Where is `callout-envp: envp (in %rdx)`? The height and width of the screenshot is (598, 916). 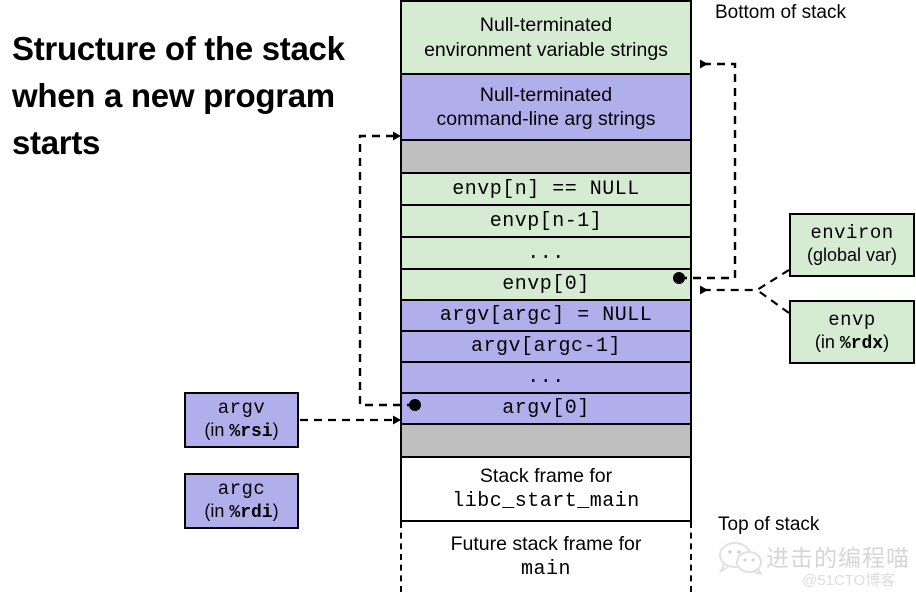
callout-envp: envp (in %rdx) is located at coordinates (852, 332).